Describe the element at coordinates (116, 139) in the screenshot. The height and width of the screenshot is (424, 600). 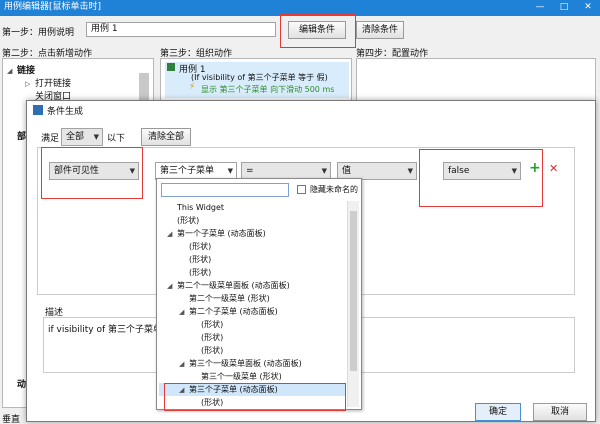
I see `satisfy-suffix: 以下` at that location.